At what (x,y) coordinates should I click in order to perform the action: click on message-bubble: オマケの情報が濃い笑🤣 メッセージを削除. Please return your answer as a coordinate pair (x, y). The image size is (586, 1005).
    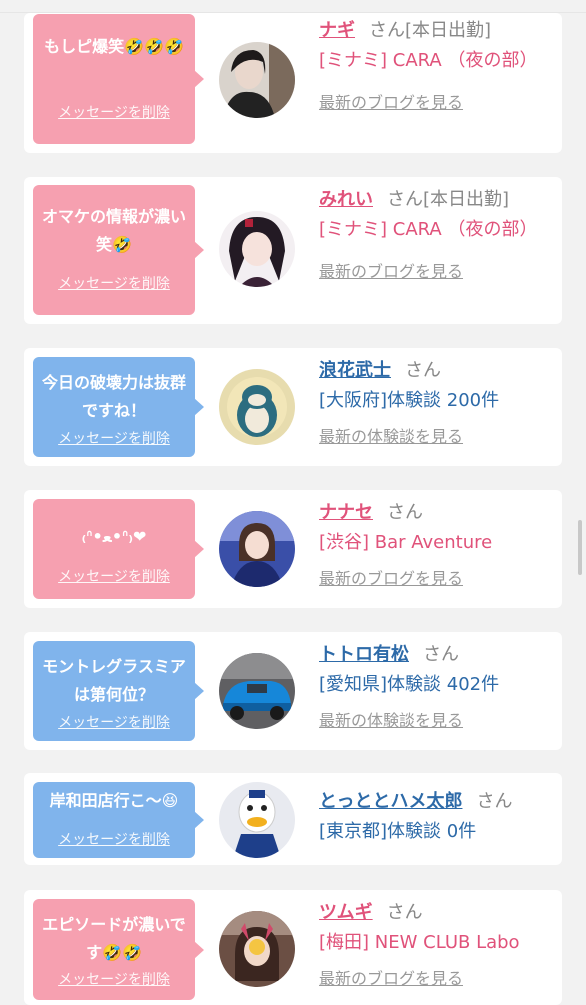
    Looking at the image, I should click on (118, 250).